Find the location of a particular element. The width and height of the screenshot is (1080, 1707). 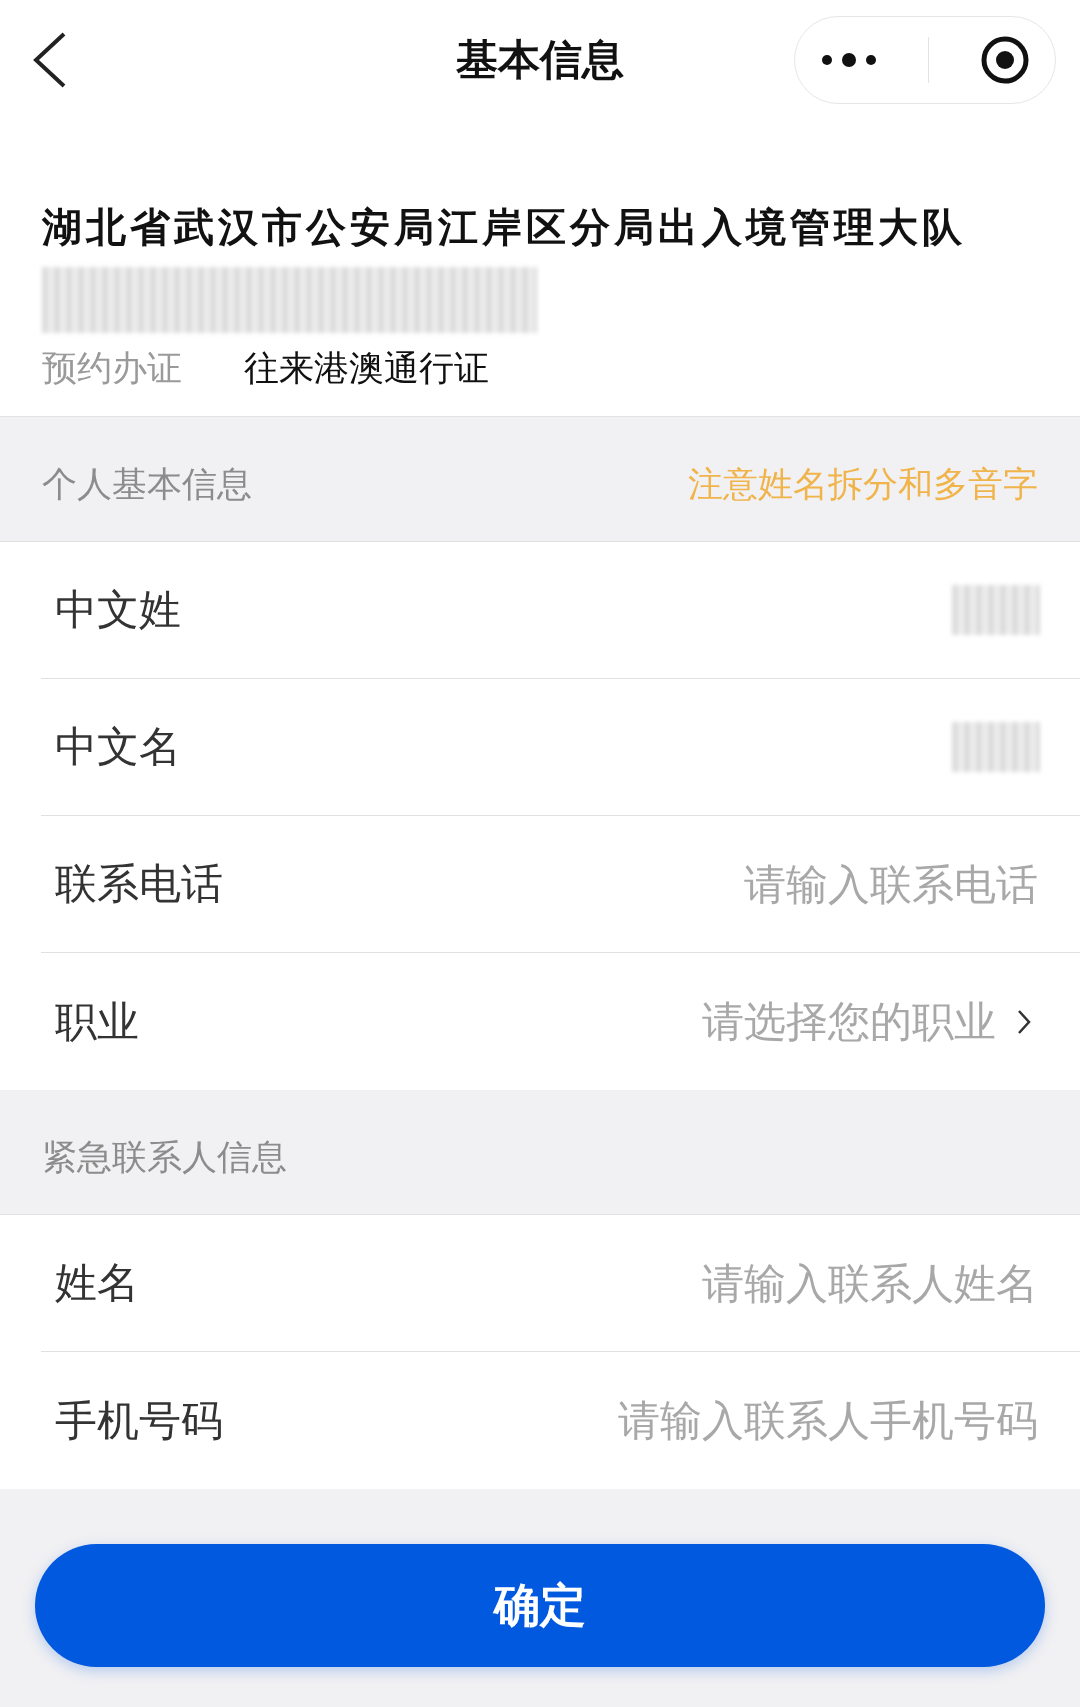

service-label: 预约办证 is located at coordinates (112, 368).